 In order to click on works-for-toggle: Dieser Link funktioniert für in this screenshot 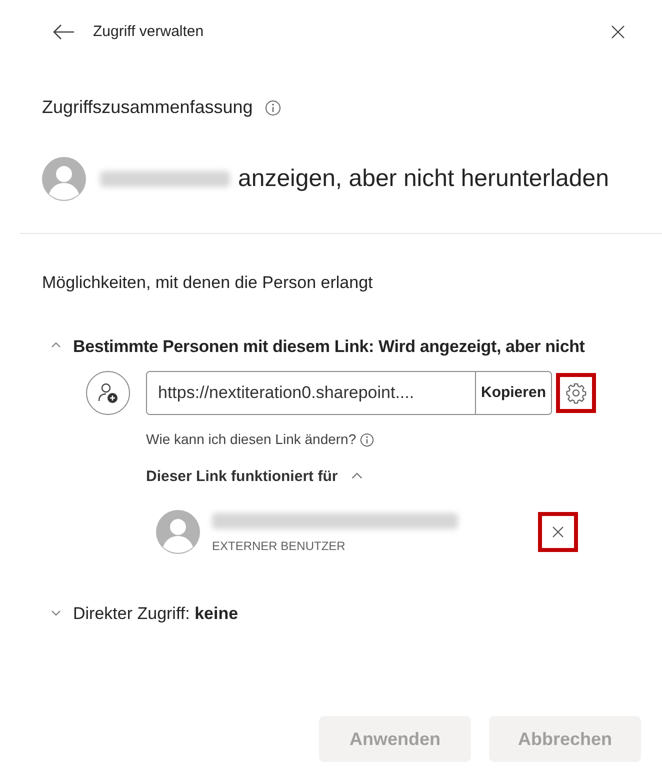, I will do `click(255, 477)`.